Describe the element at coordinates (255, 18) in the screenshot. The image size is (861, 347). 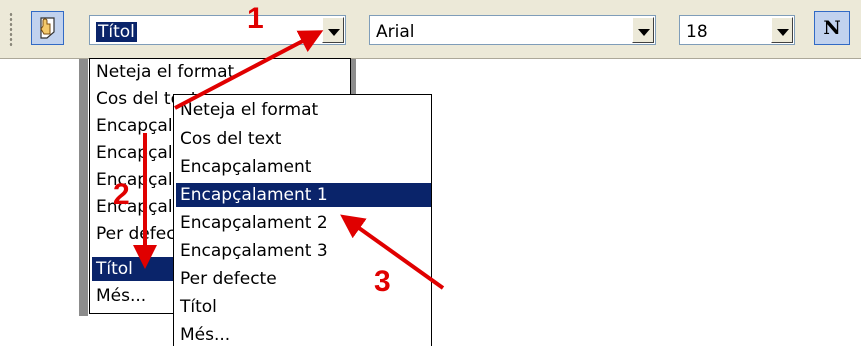
I see `step-1-label: 1` at that location.